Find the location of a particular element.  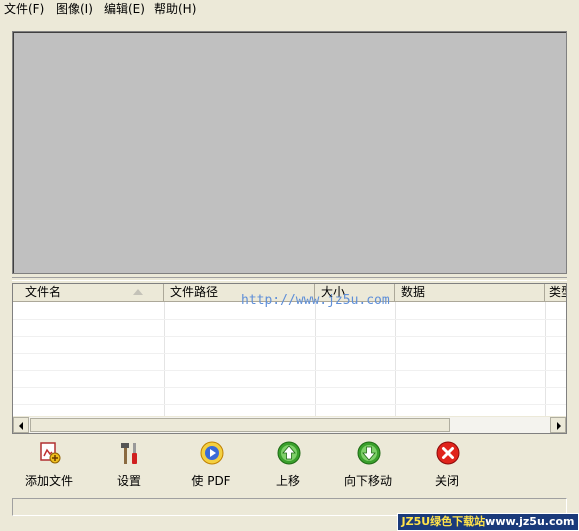

column-header-type: 类型 is located at coordinates (555, 292).